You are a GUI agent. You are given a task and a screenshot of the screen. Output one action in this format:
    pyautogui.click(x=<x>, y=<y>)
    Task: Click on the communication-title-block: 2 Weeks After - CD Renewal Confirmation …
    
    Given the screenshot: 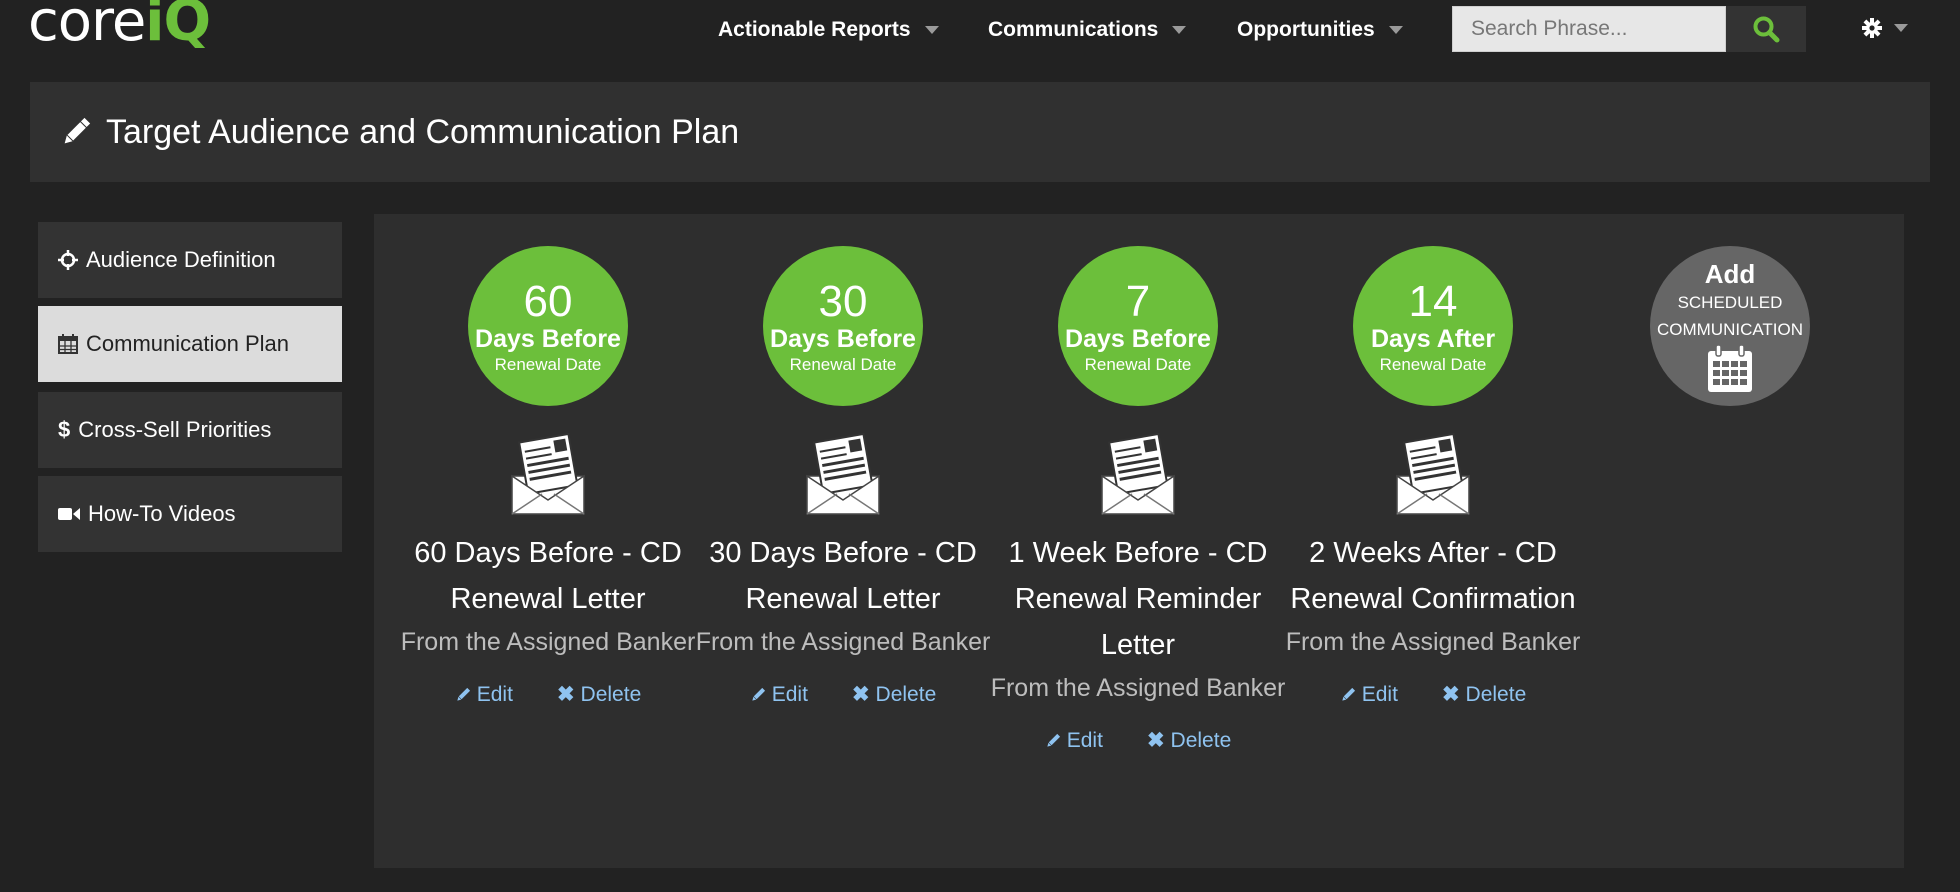 What is the action you would take?
    pyautogui.click(x=1433, y=624)
    